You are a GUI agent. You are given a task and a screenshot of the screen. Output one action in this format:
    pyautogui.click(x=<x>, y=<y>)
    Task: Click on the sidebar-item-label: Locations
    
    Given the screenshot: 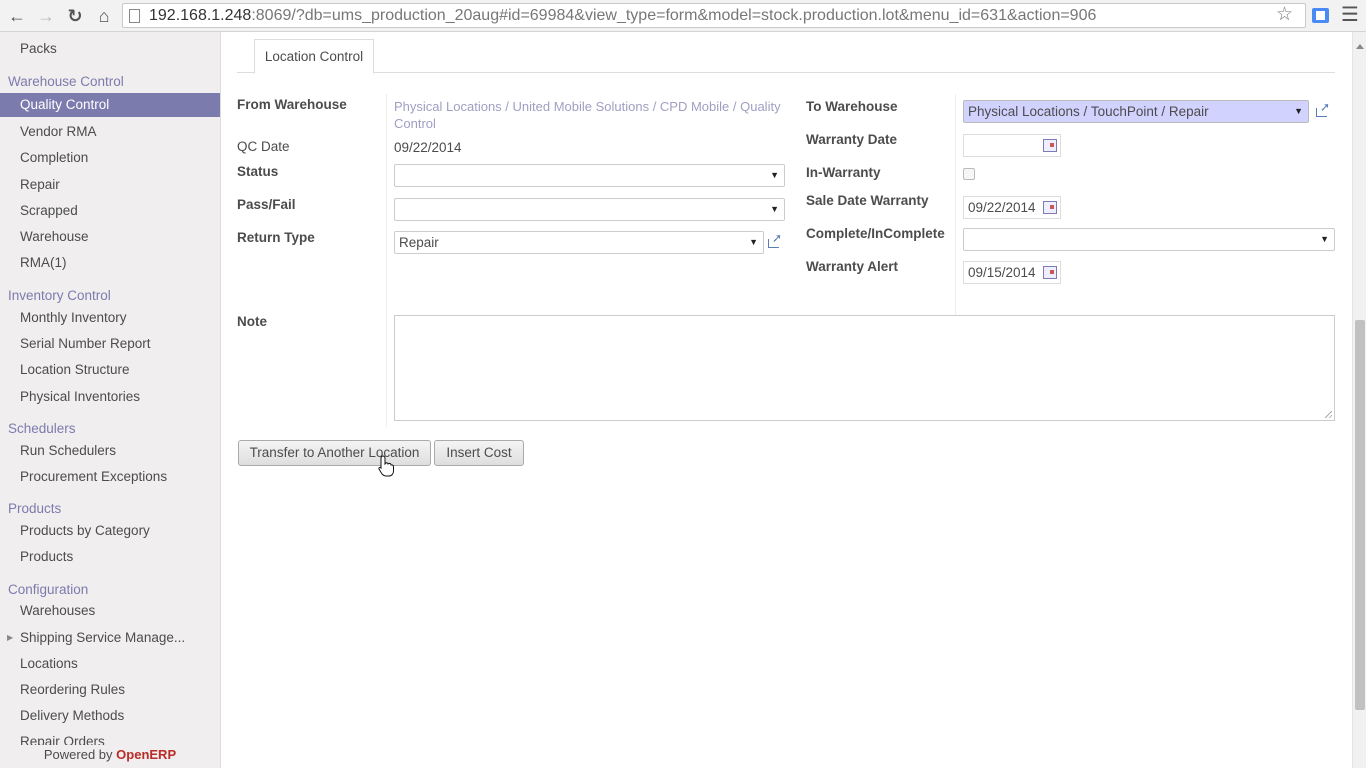 What is the action you would take?
    pyautogui.click(x=49, y=663)
    